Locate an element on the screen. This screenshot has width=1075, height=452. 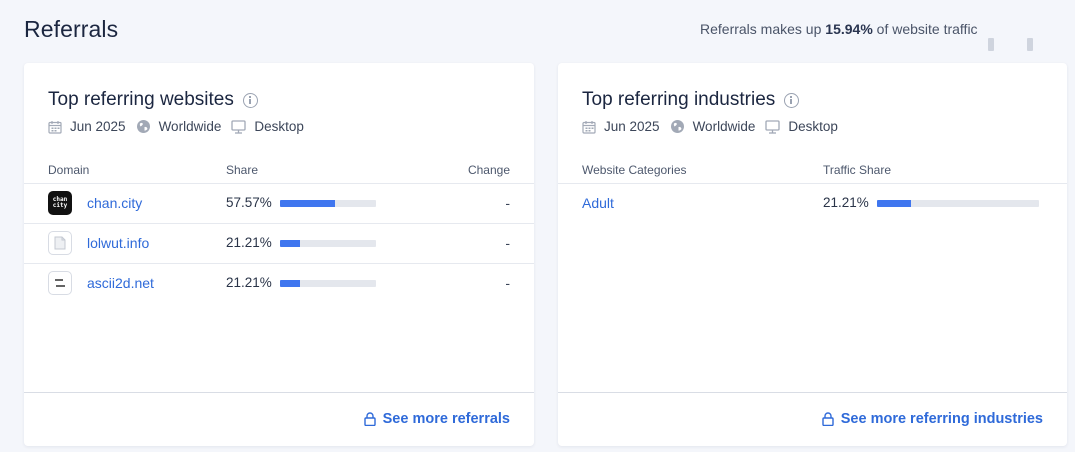
table-row: ascii2d.net 21.21% - is located at coordinates (279, 283).